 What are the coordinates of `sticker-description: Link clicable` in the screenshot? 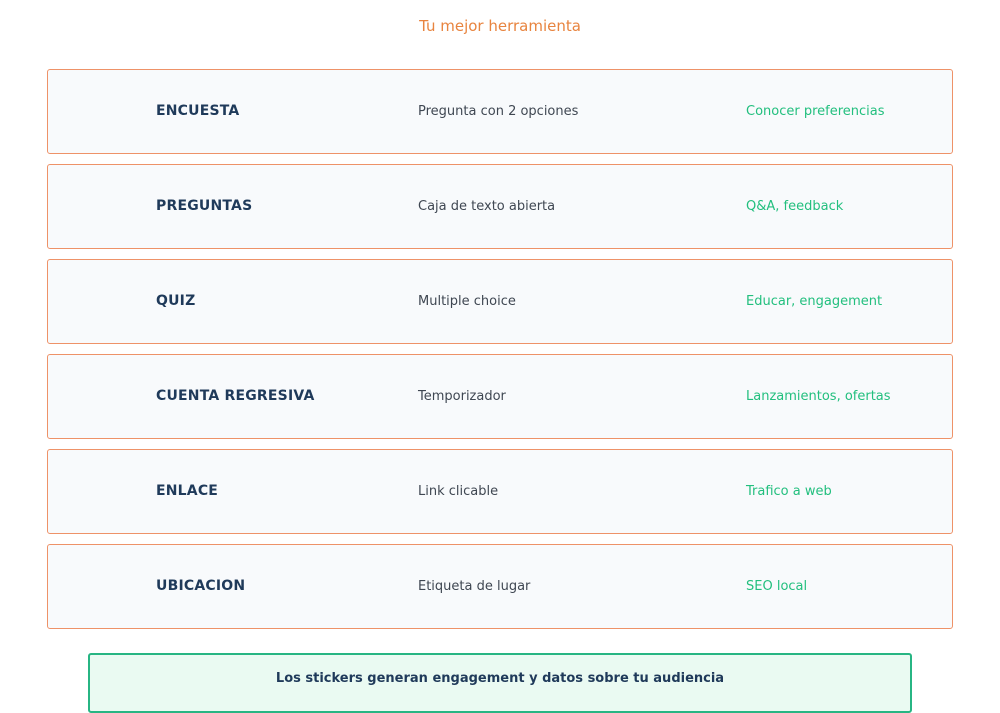 It's located at (458, 491).